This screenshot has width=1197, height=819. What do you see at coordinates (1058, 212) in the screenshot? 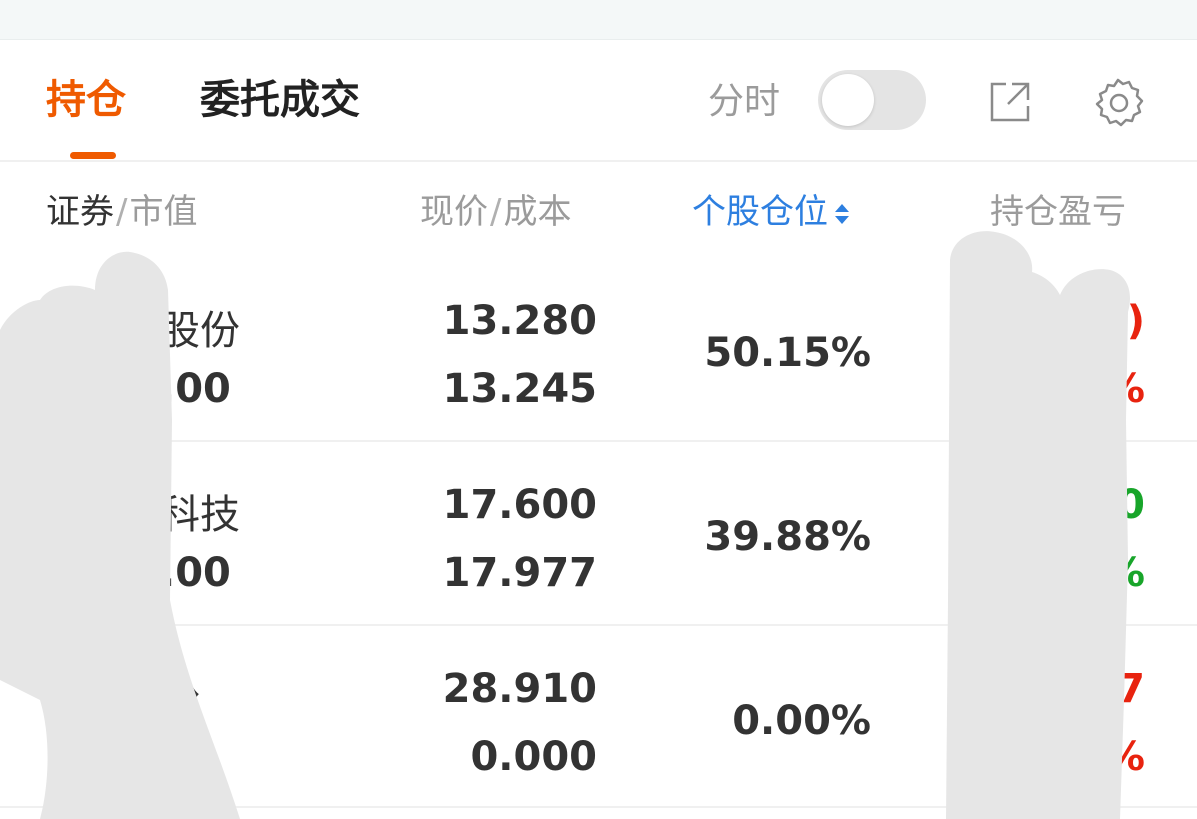
I see `column-header-pnl: 持仓盈亏` at bounding box center [1058, 212].